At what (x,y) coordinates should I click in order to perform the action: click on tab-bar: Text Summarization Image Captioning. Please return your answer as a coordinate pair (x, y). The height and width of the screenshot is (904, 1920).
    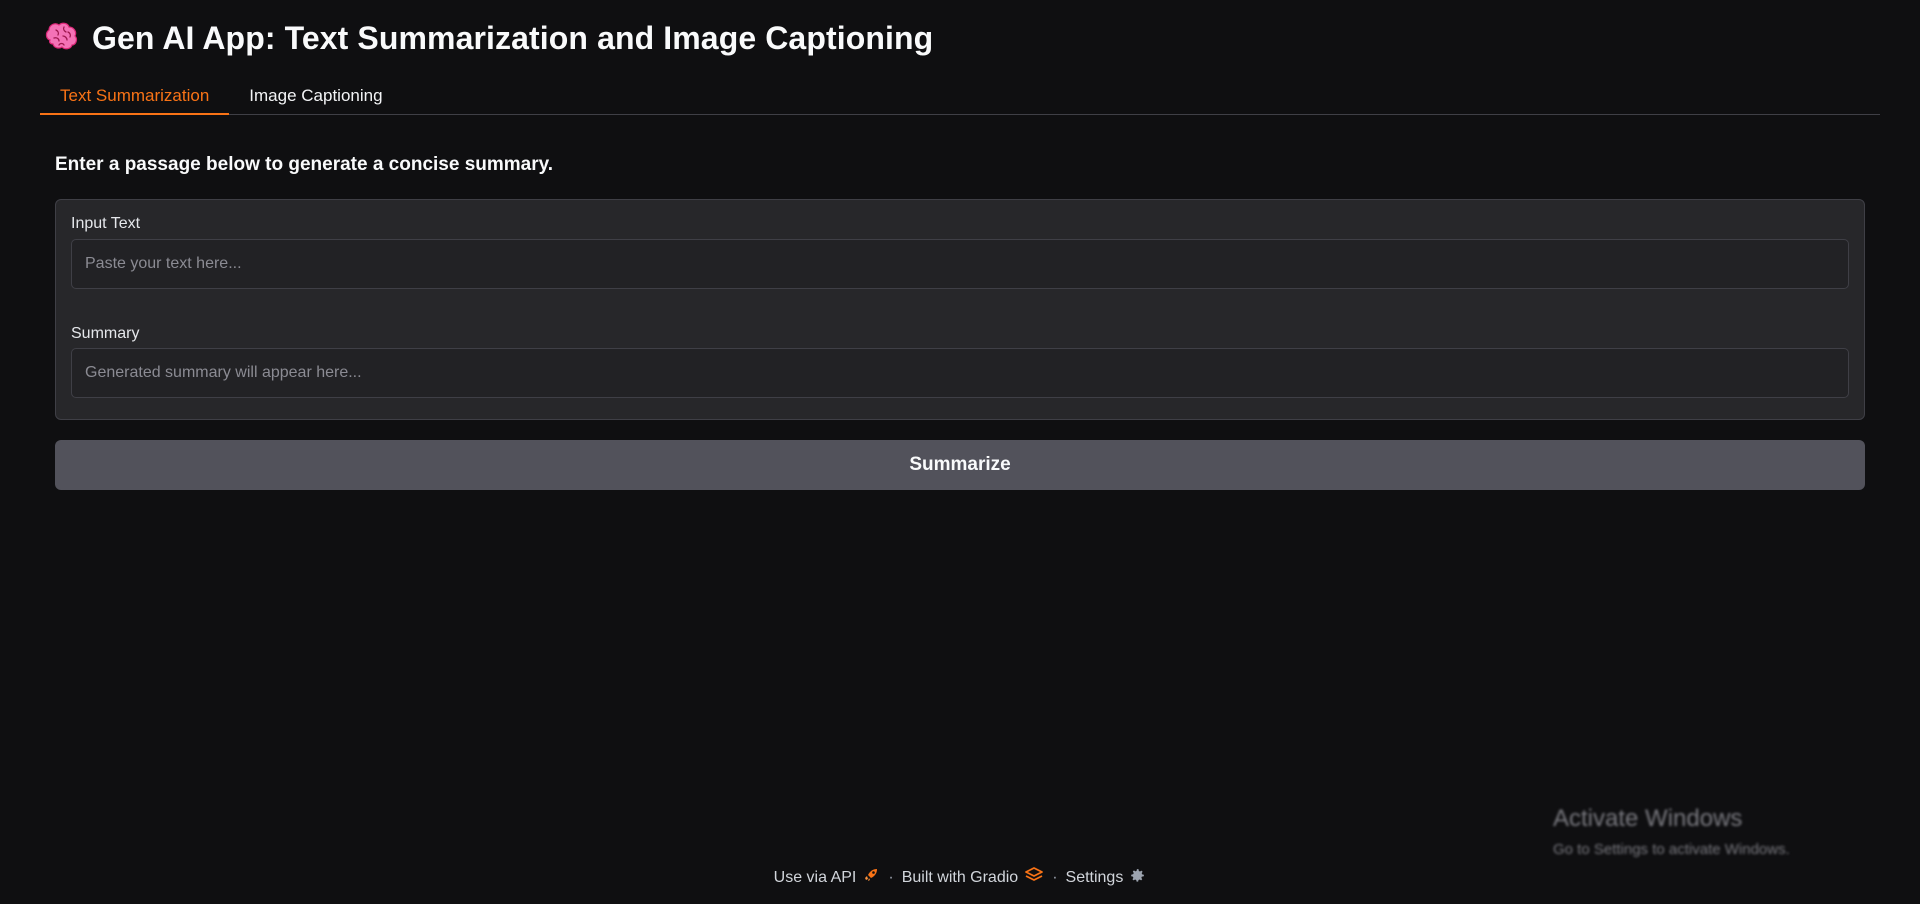
    Looking at the image, I should click on (960, 97).